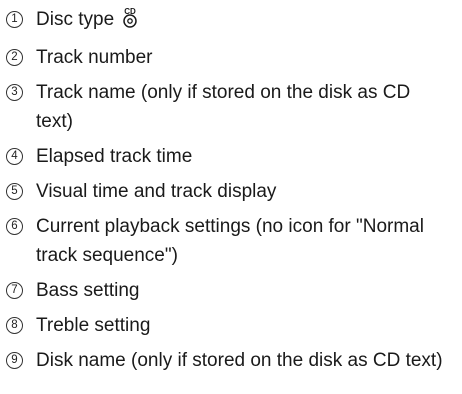  What do you see at coordinates (14, 191) in the screenshot?
I see `item-number: 5` at bounding box center [14, 191].